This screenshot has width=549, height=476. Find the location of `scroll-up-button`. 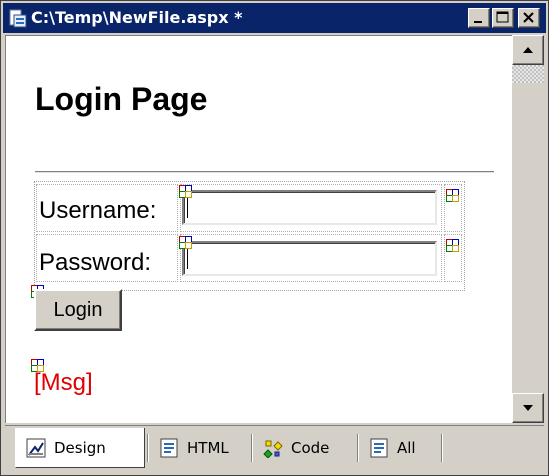

scroll-up-button is located at coordinates (528, 50).